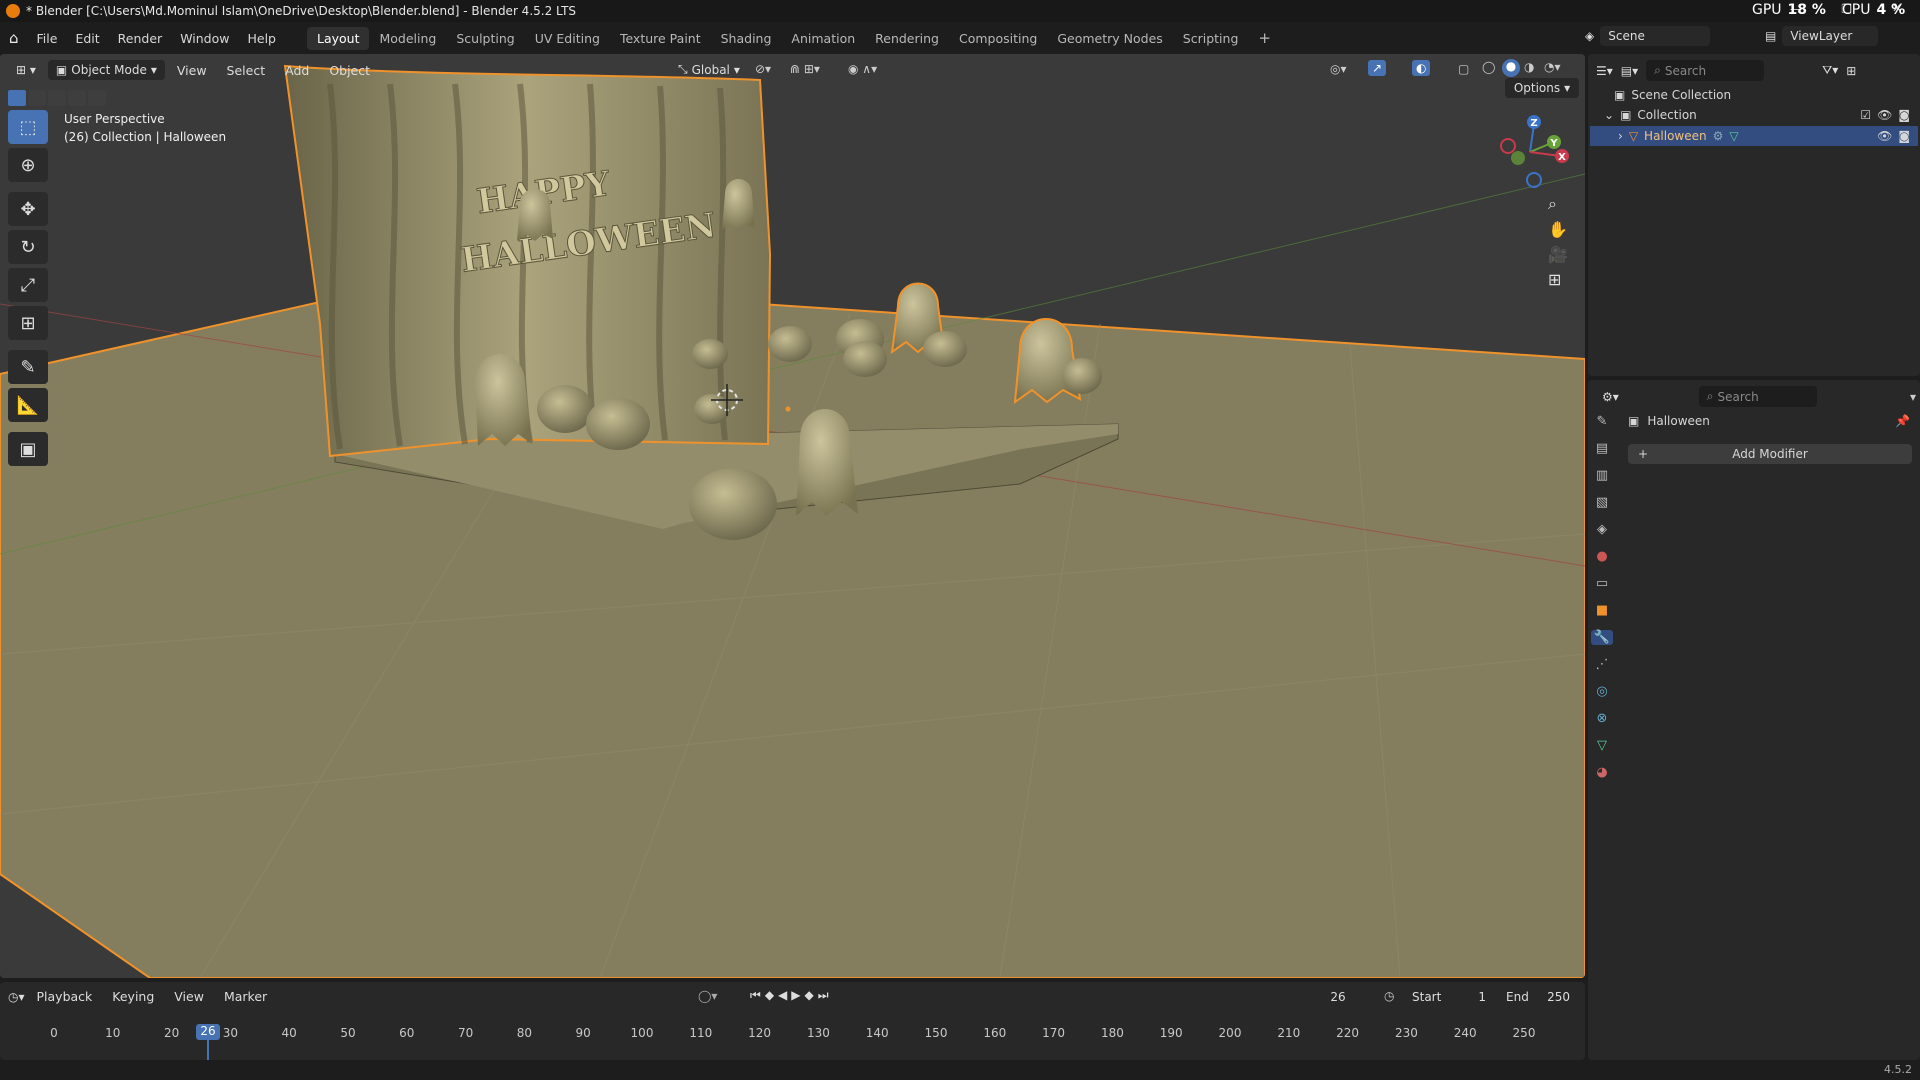 This screenshot has height=1080, width=1920. I want to click on menu-render: Render, so click(140, 38).